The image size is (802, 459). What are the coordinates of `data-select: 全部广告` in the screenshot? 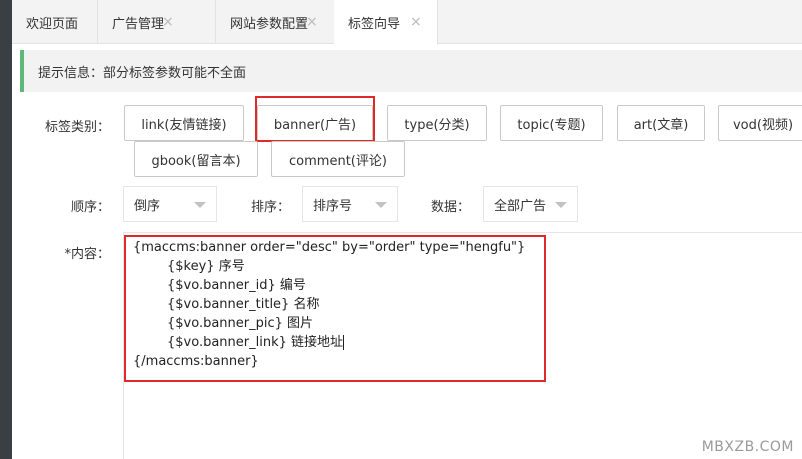 It's located at (530, 204).